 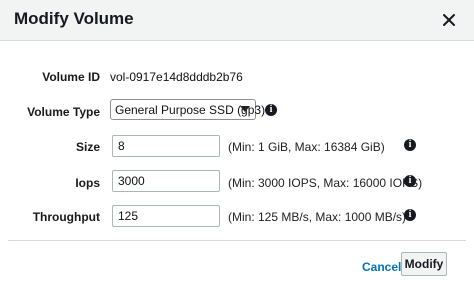 I want to click on volume-id-value: vol-0917e14d8dddb2b76, so click(x=176, y=77).